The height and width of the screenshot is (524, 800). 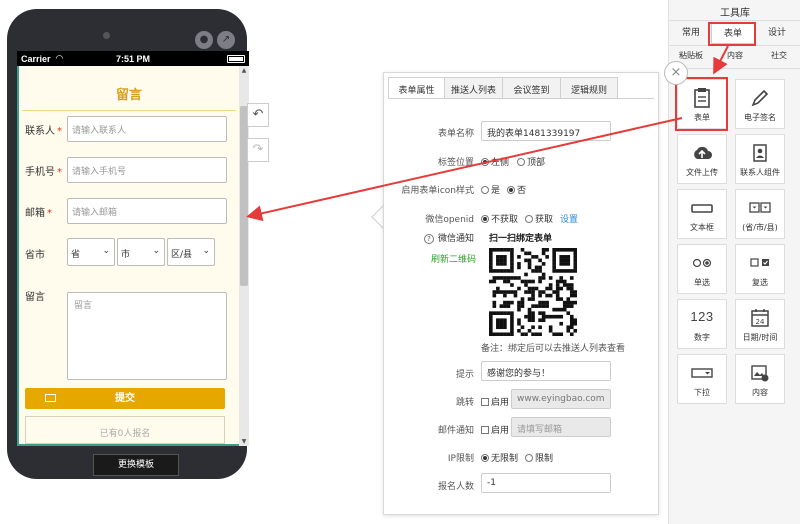 What do you see at coordinates (702, 373) in the screenshot?
I see `dropdown-icon` at bounding box center [702, 373].